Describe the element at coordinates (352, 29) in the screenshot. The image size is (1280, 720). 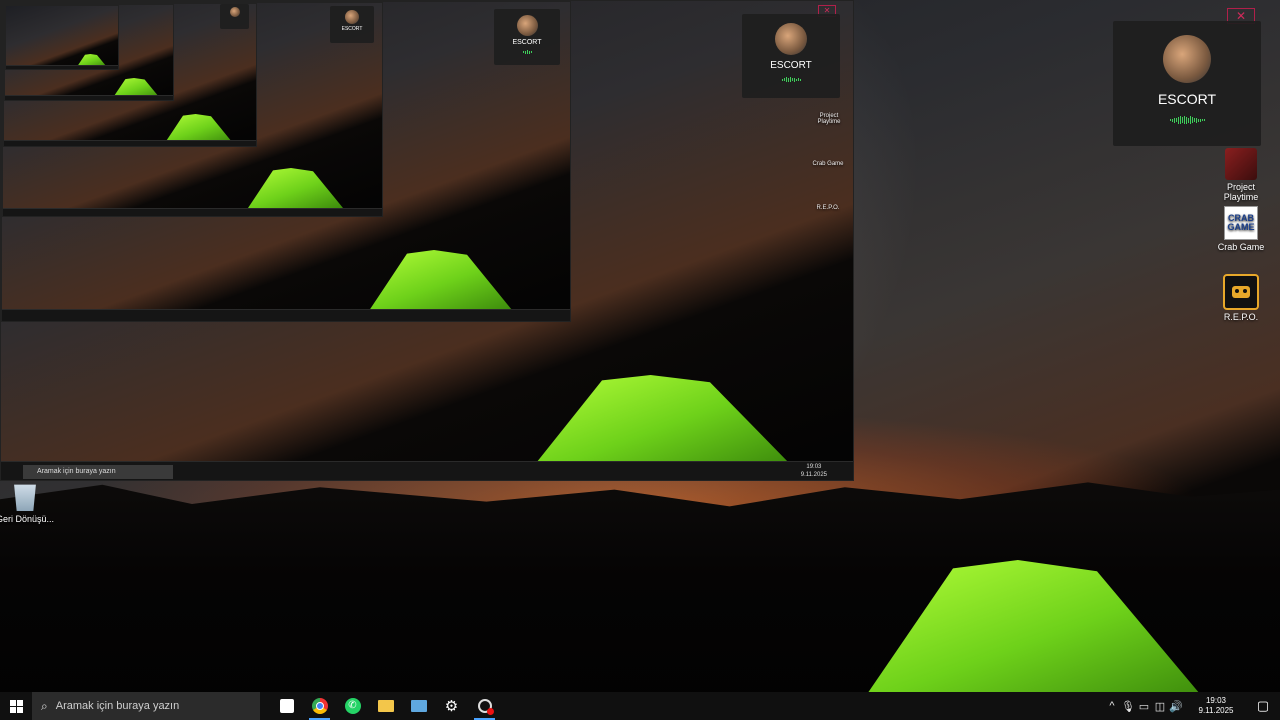
I see `frame-overlay-username-3: ESCORT` at that location.